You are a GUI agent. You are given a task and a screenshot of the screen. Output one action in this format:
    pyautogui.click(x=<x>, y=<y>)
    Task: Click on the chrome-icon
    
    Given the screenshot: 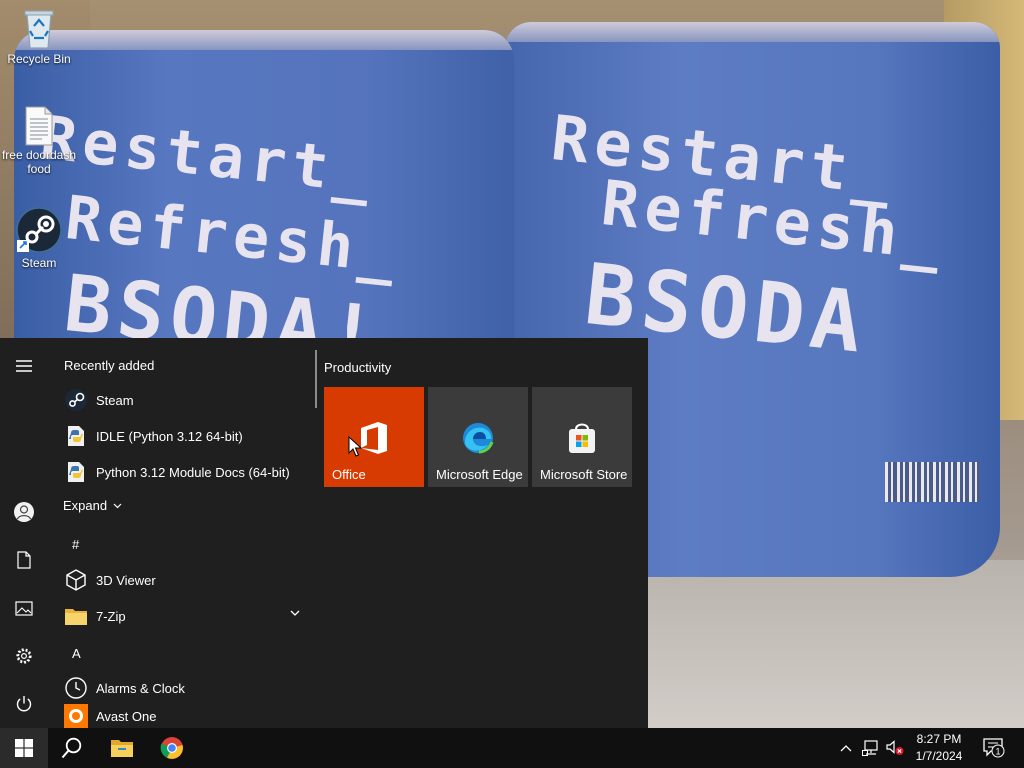 What is the action you would take?
    pyautogui.click(x=171, y=748)
    